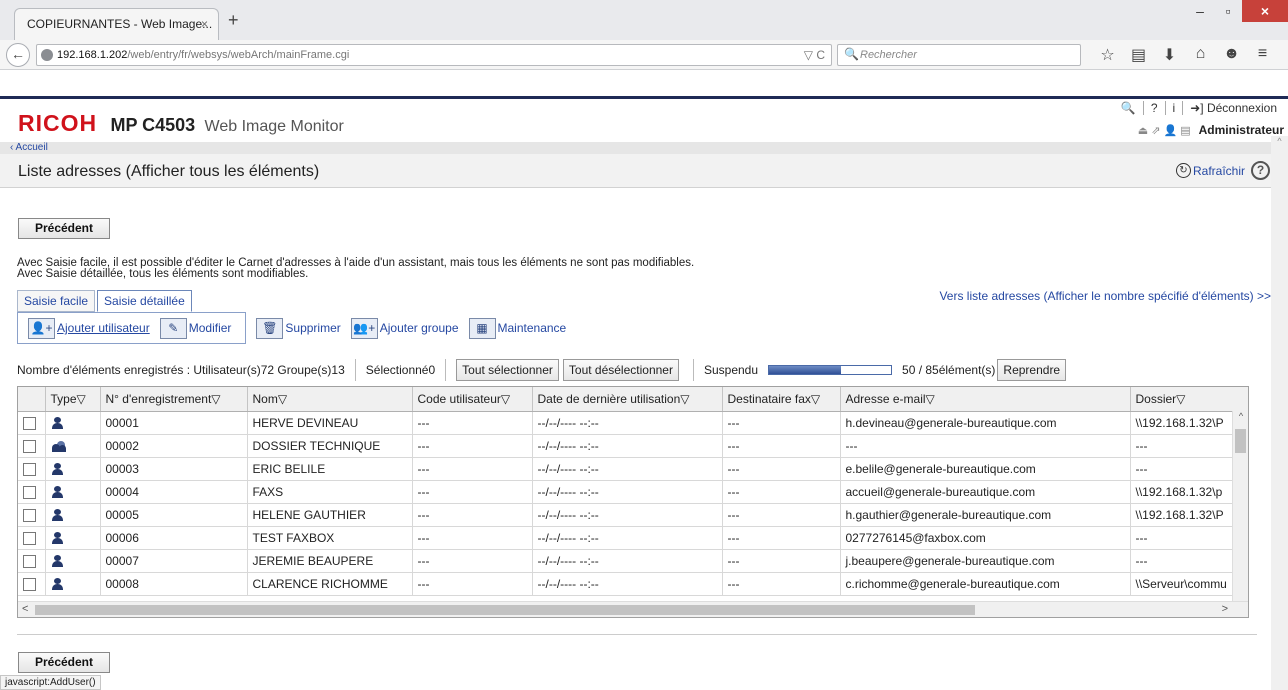  I want to click on menu-icon: ≡, so click(1262, 55).